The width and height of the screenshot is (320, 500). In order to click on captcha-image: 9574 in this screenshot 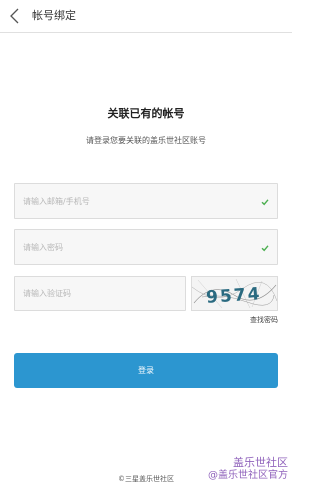, I will do `click(234, 293)`.